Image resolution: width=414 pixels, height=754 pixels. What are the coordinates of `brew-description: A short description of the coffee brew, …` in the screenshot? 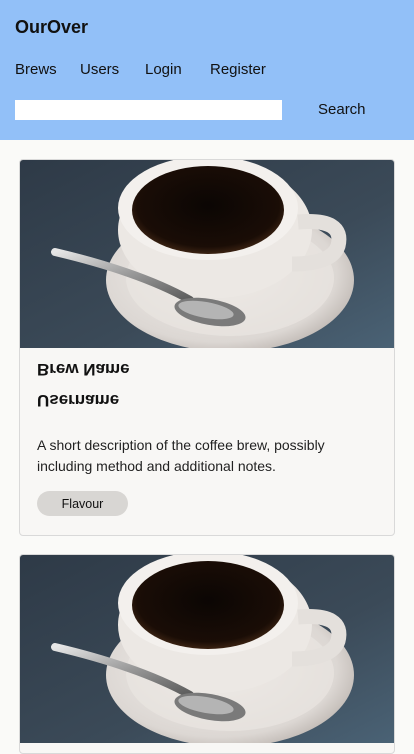 It's located at (181, 455).